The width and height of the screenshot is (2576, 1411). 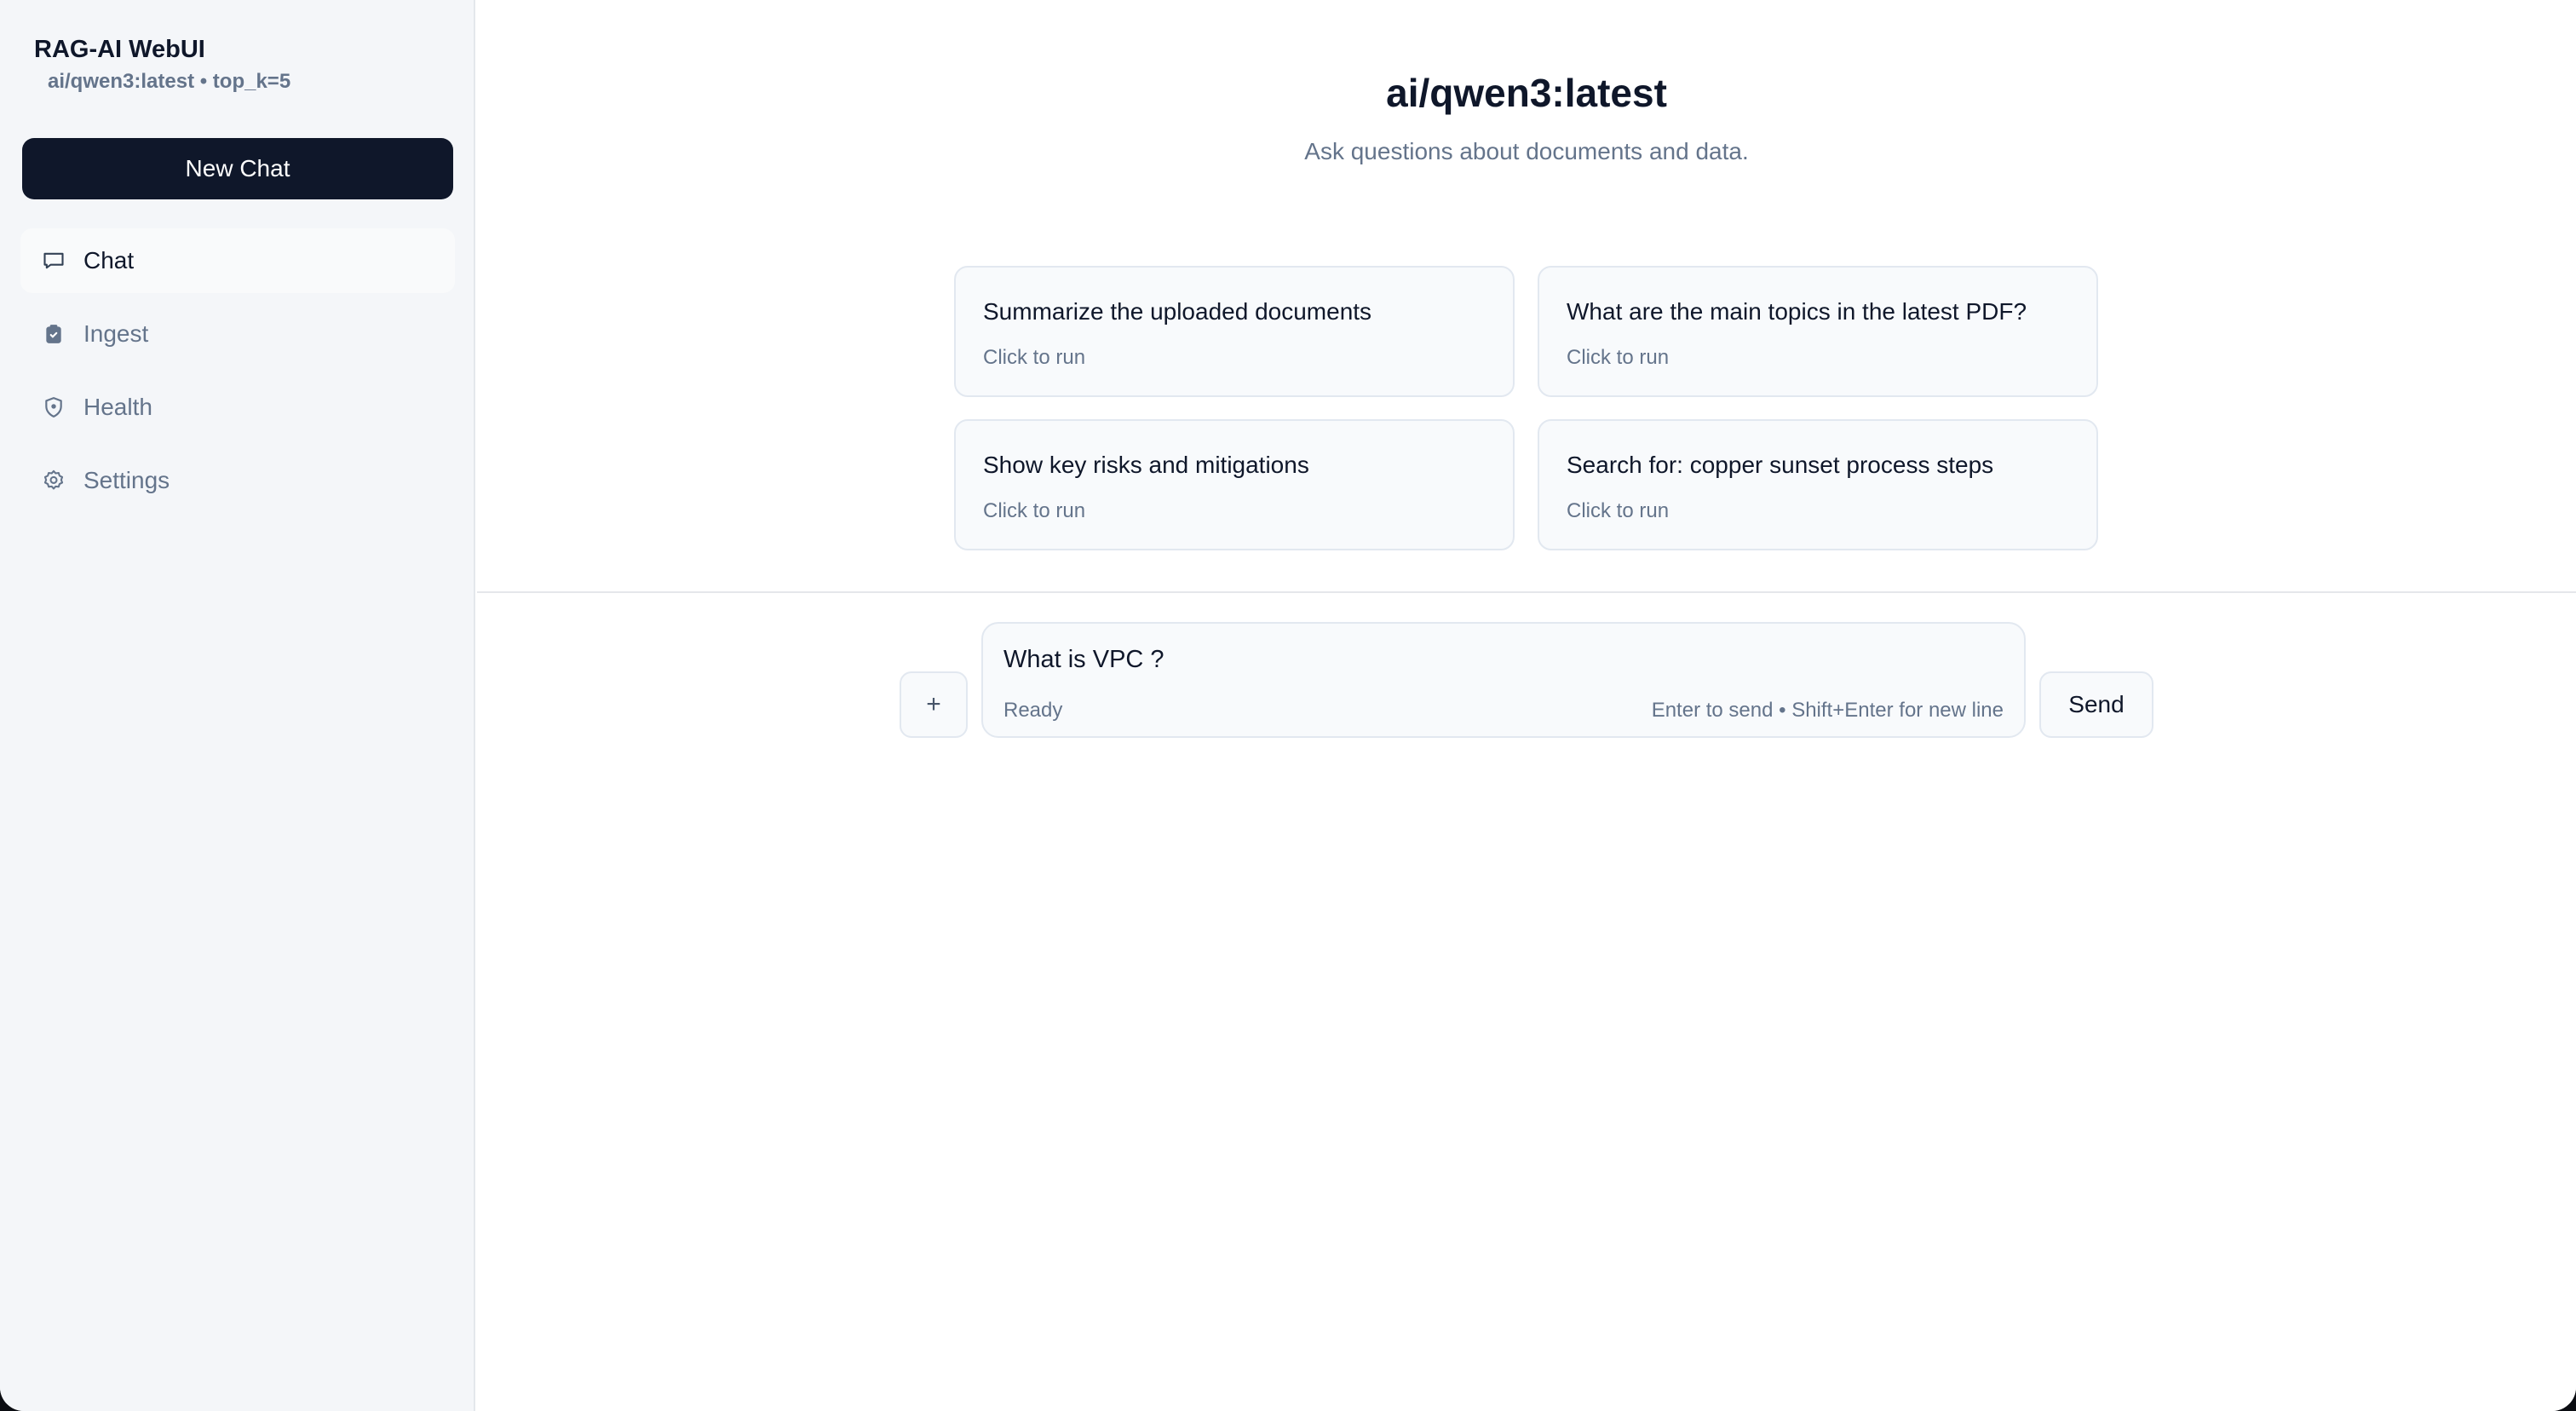 What do you see at coordinates (1780, 465) in the screenshot?
I see `suggestion-title: Search for: copper sunset process steps` at bounding box center [1780, 465].